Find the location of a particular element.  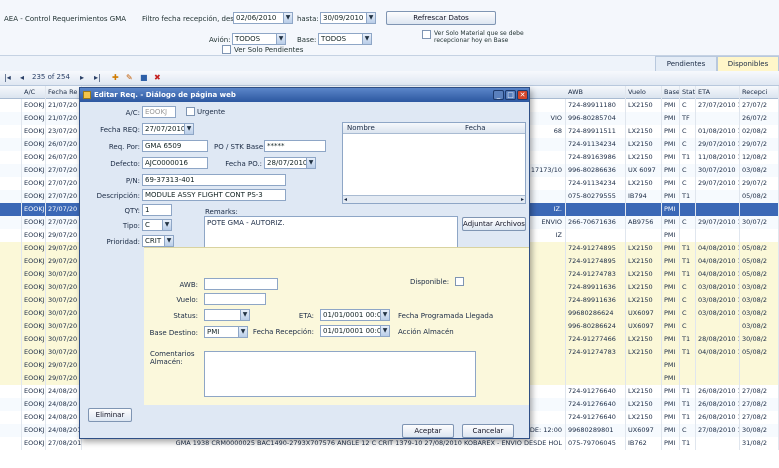

cell-fecha: 29/07/20 is located at coordinates (64, 235).